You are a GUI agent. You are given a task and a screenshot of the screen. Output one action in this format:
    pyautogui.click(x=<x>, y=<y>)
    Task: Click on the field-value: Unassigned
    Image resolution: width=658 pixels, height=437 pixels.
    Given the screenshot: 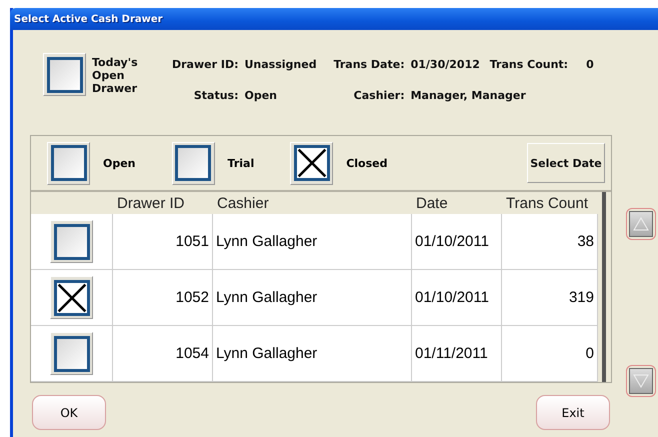 What is the action you would take?
    pyautogui.click(x=280, y=64)
    